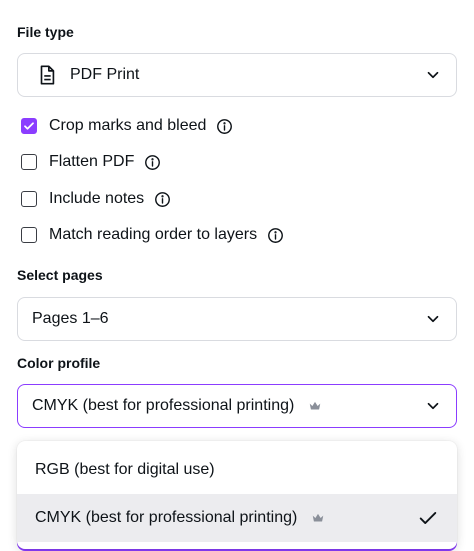  What do you see at coordinates (29, 162) in the screenshot?
I see `flatten-pdf-checkbox` at bounding box center [29, 162].